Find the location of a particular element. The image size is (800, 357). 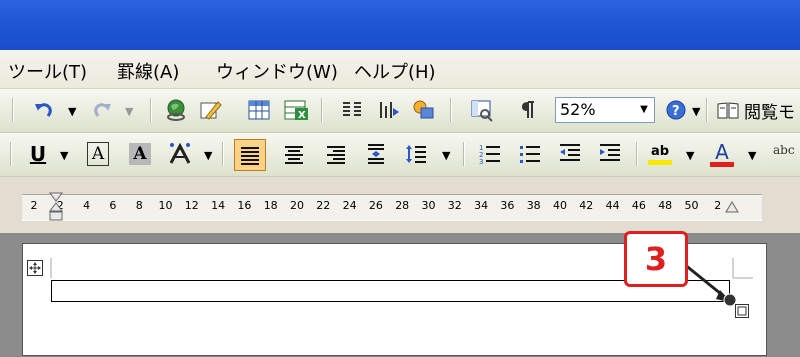

vertical-text-icon is located at coordinates (389, 110).